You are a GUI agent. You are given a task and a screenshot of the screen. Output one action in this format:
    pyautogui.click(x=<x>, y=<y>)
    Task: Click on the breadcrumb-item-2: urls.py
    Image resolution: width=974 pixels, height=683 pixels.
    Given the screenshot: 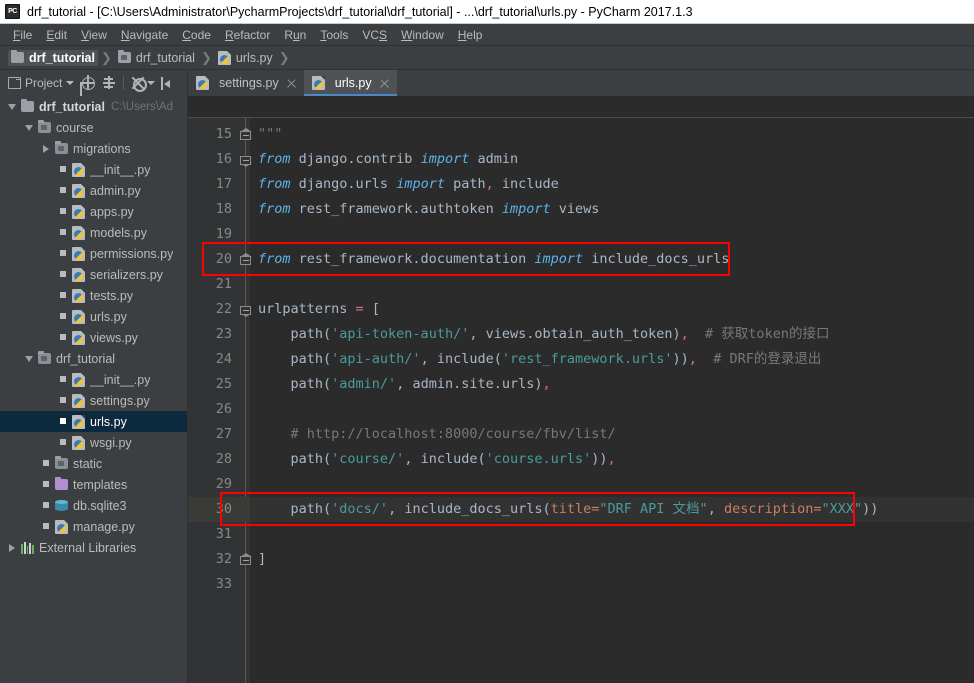 What is the action you would take?
    pyautogui.click(x=245, y=58)
    